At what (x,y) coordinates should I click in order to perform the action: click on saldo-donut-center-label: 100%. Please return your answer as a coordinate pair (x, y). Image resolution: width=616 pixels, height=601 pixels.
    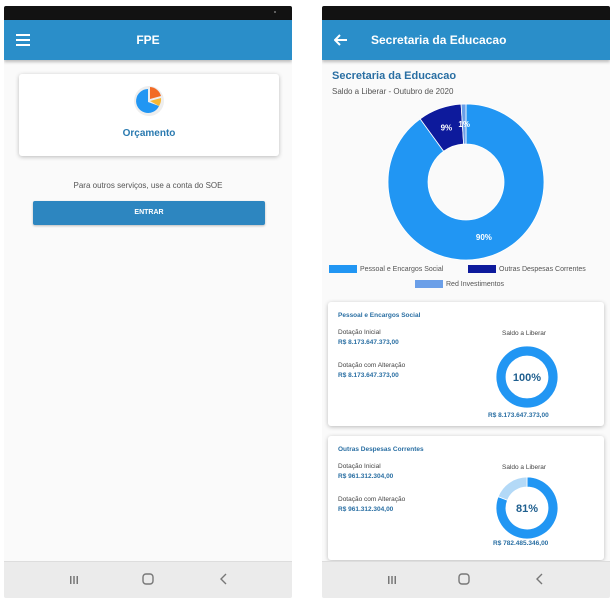
    Looking at the image, I should click on (527, 378).